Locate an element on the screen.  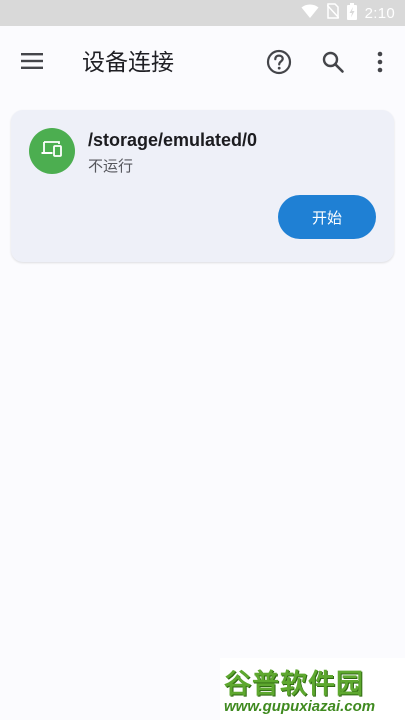
devices-icon is located at coordinates (52, 151).